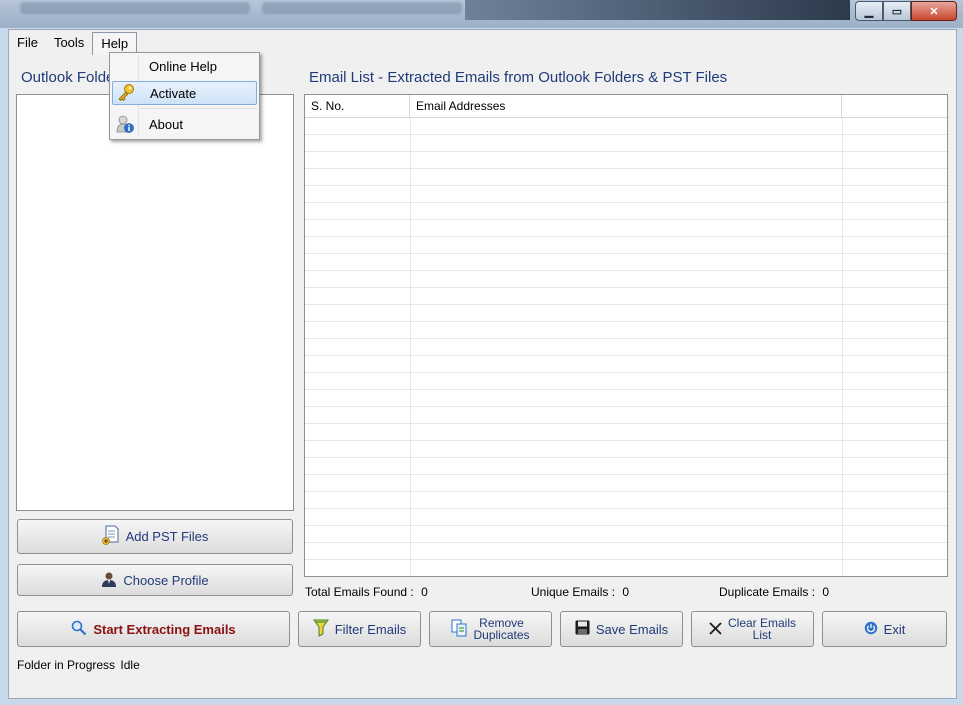  I want to click on add-pst-files-button: Add PST Files, so click(155, 536).